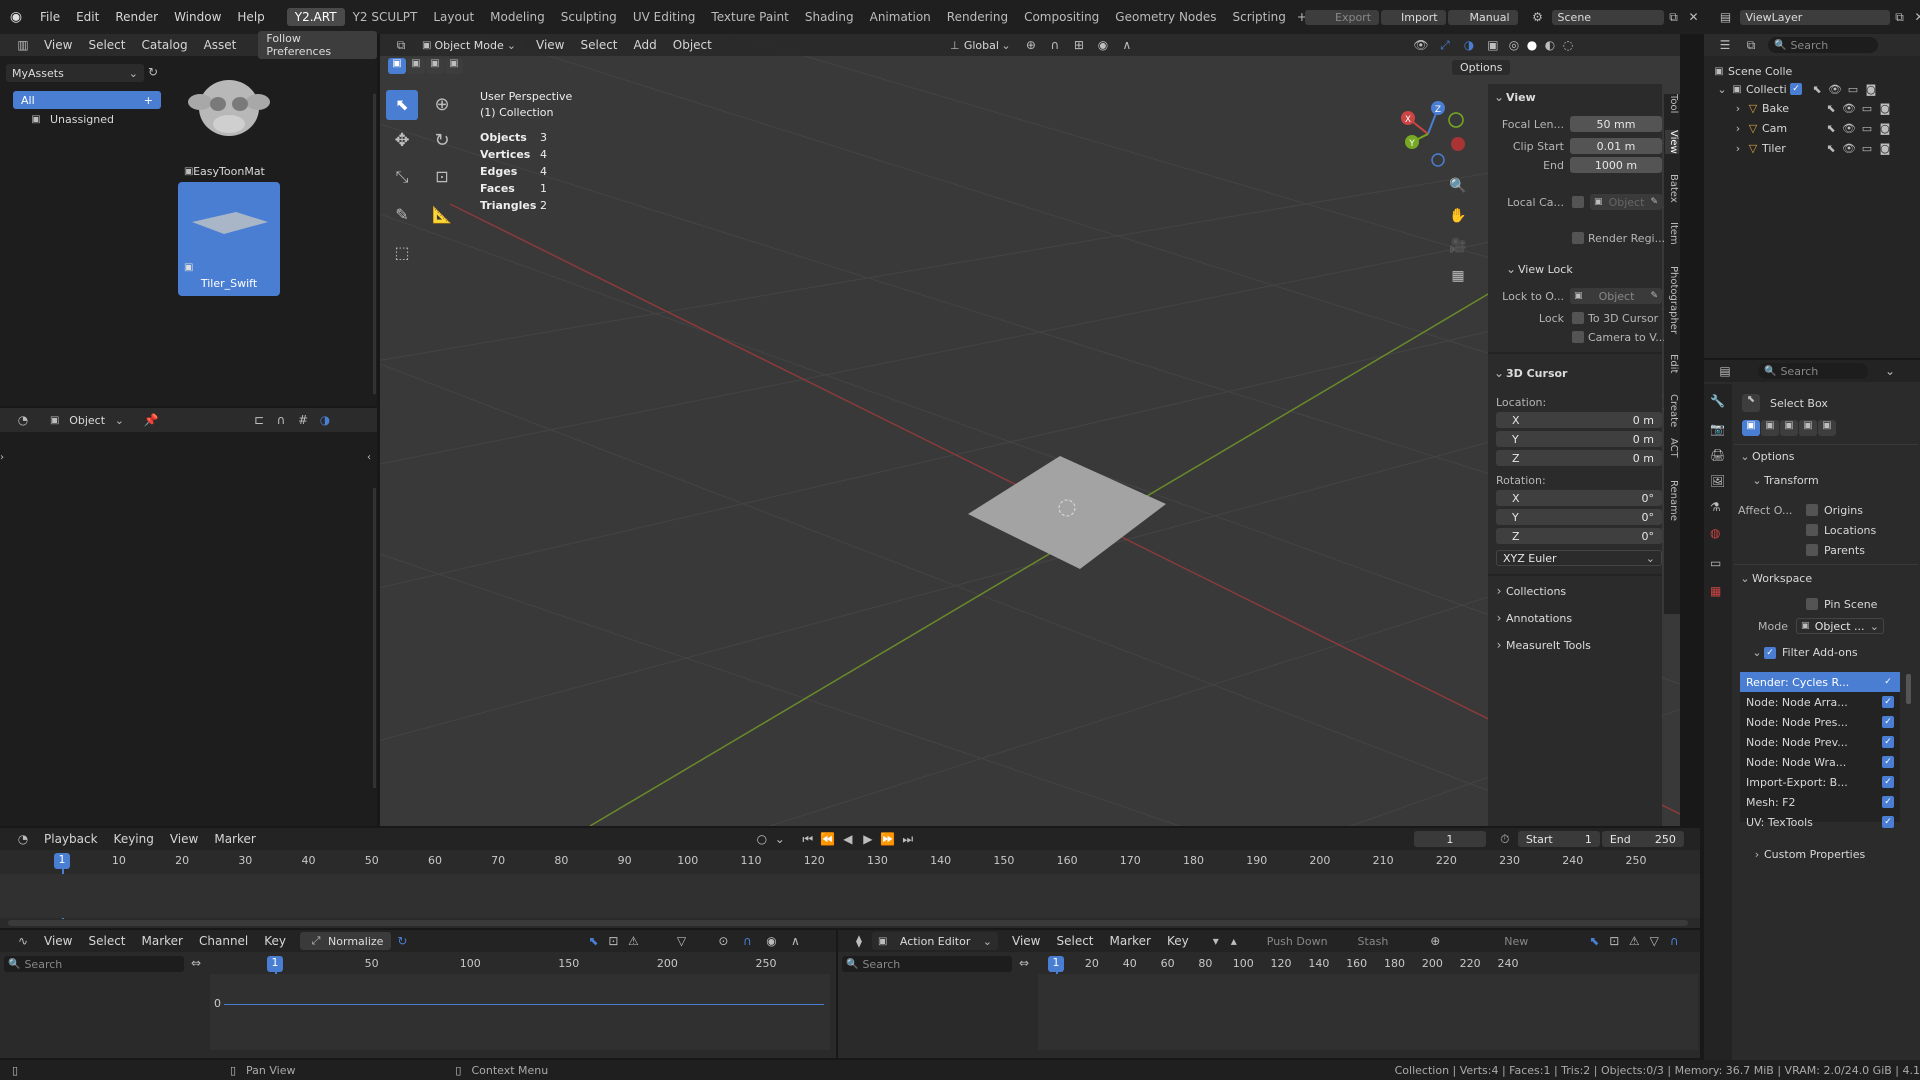 This screenshot has width=1920, height=1080. What do you see at coordinates (385, 17) in the screenshot?
I see `workspace-tab: Y2 SCULPT` at bounding box center [385, 17].